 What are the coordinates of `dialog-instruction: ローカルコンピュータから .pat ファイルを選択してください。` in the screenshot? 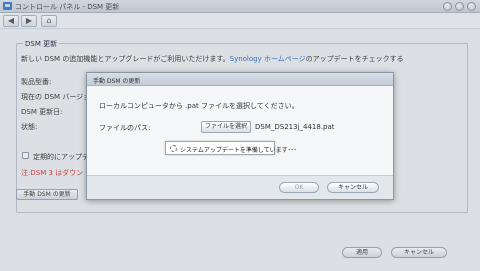 It's located at (199, 106).